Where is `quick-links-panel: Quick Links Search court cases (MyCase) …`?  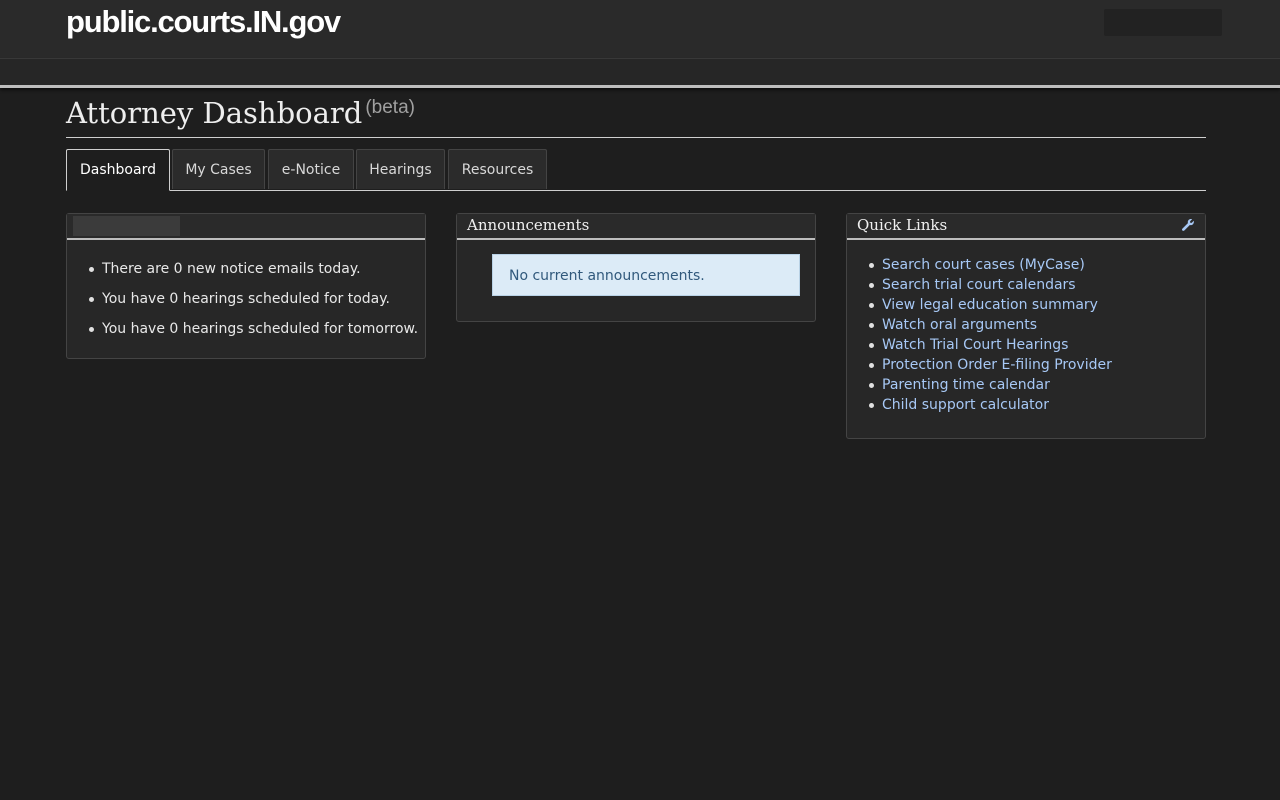 quick-links-panel: Quick Links Search court cases (MyCase) … is located at coordinates (1026, 326).